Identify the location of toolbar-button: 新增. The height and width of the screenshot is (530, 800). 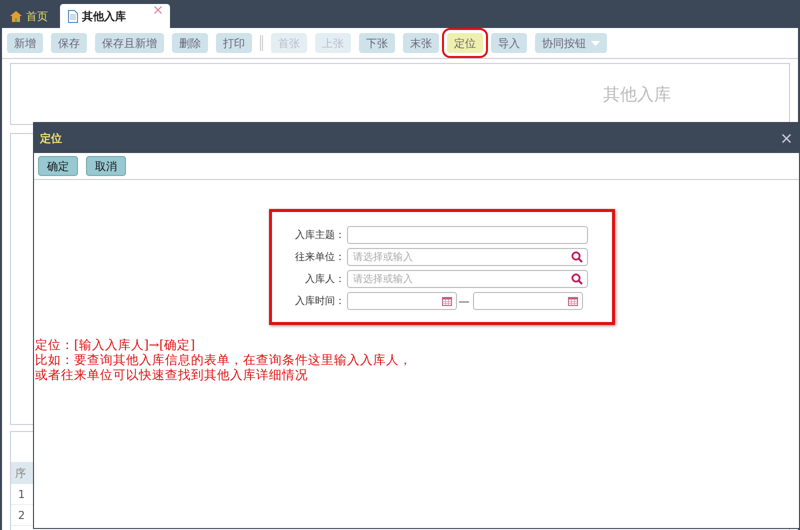
(25, 43).